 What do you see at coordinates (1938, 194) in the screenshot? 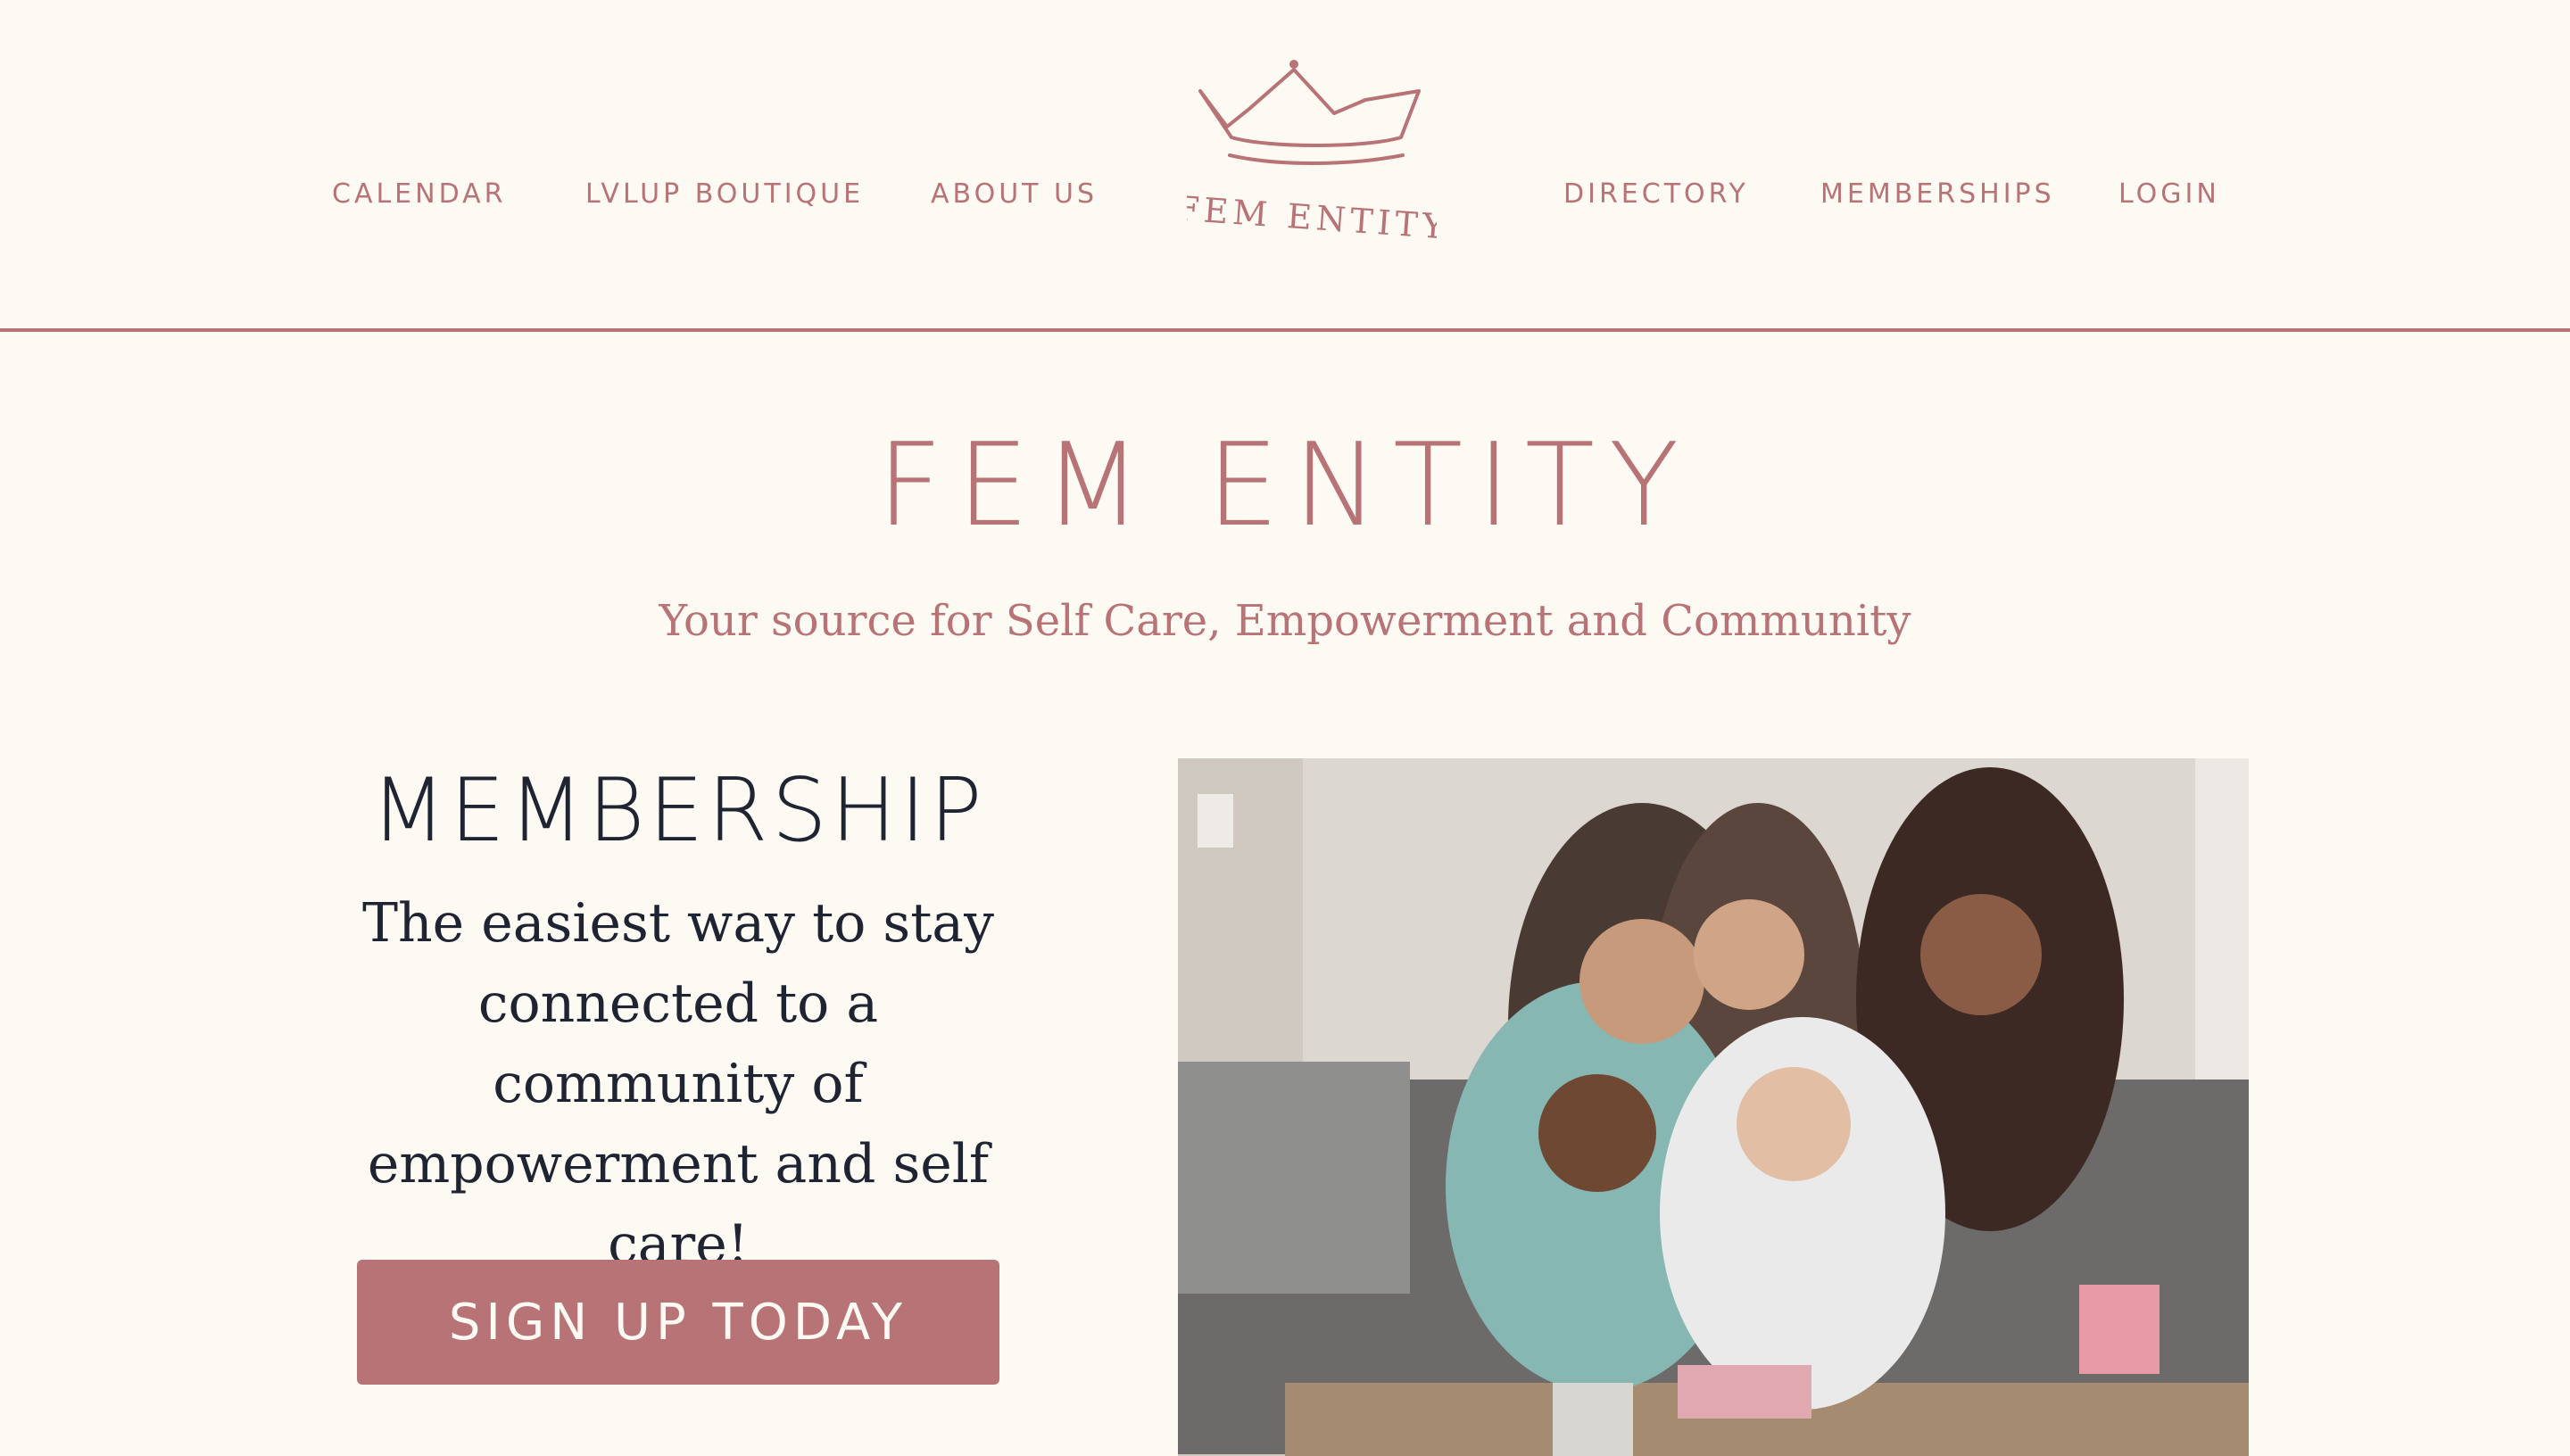
I see `nav-memberships: MEMBERSHIPS` at bounding box center [1938, 194].